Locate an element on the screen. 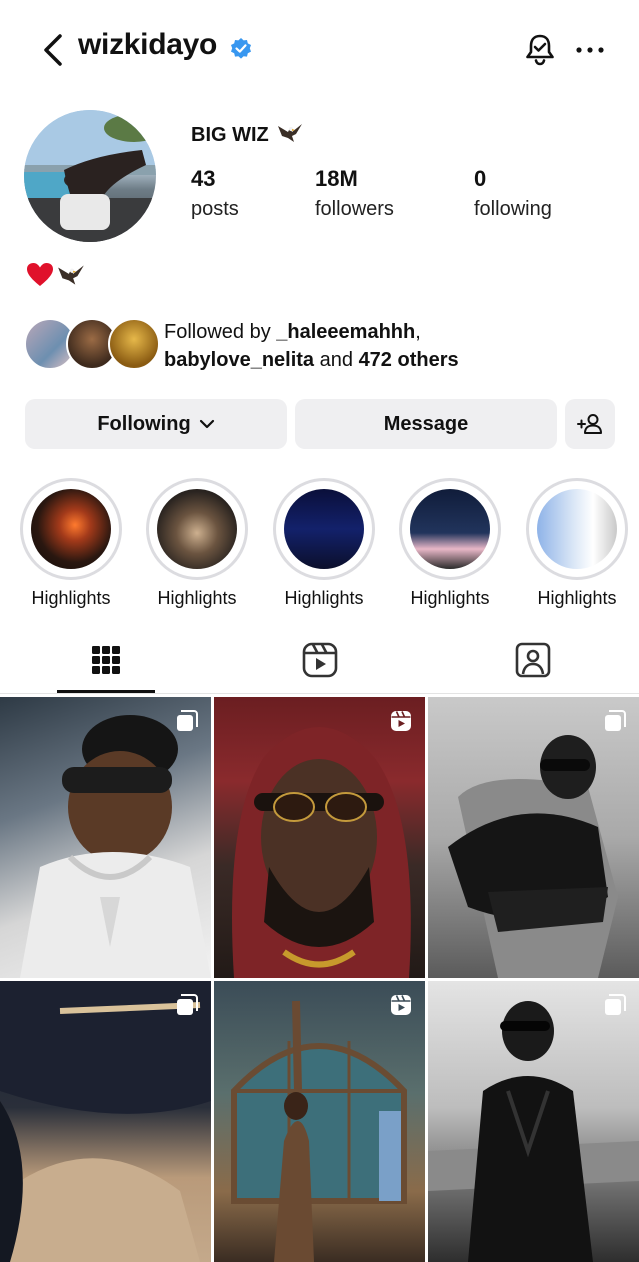 The width and height of the screenshot is (639, 1262). suggest-accounts-button is located at coordinates (590, 424).